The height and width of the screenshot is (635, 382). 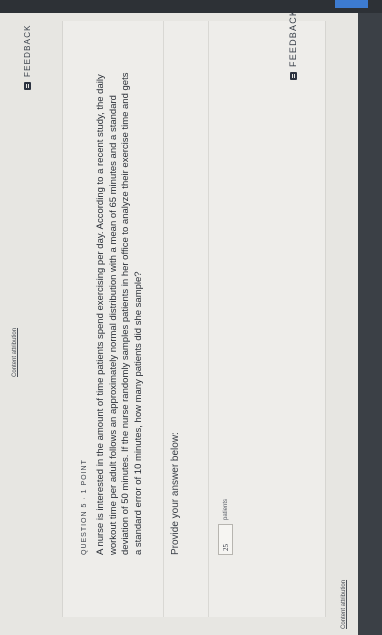 I want to click on answer-row: 25 patients, so click(x=225, y=527).